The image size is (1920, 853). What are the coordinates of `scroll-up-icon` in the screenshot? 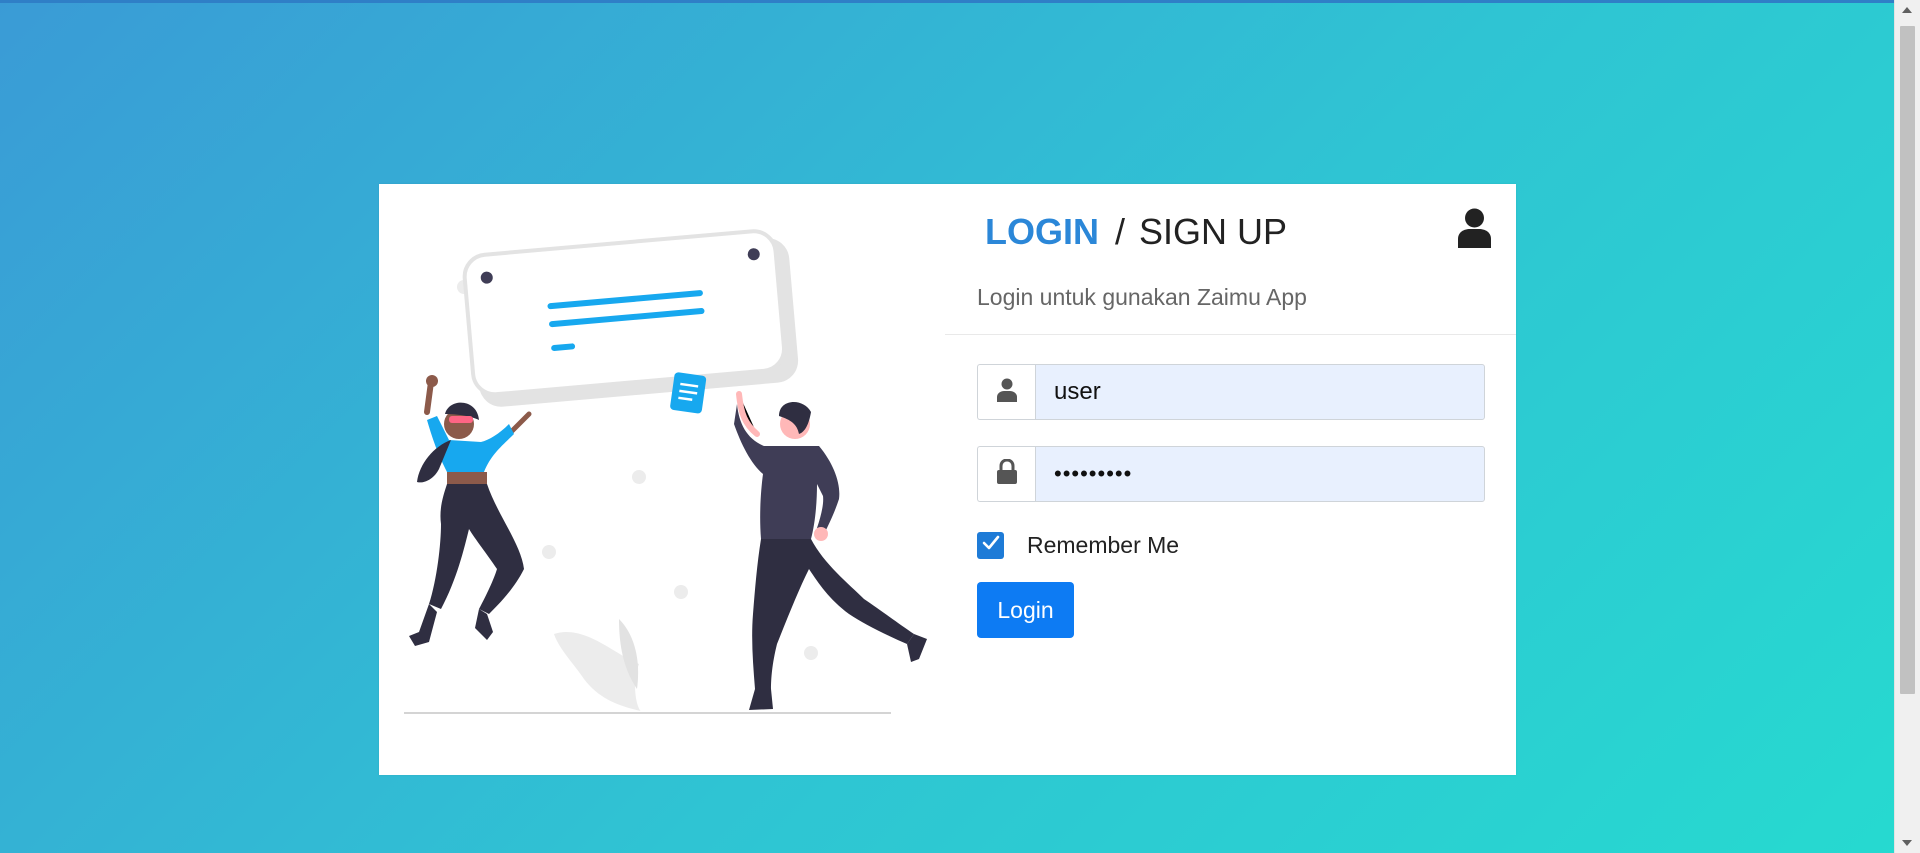 It's located at (1907, 10).